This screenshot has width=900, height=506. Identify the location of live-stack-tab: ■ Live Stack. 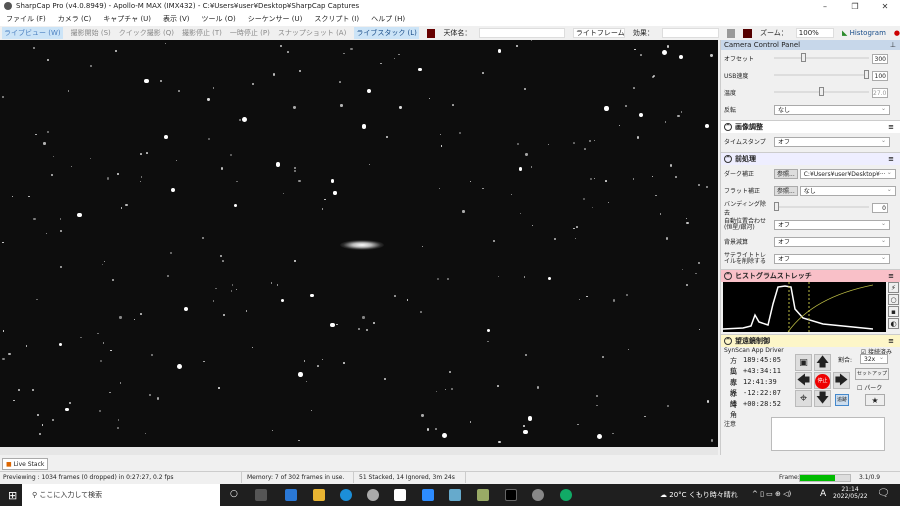
(25, 464).